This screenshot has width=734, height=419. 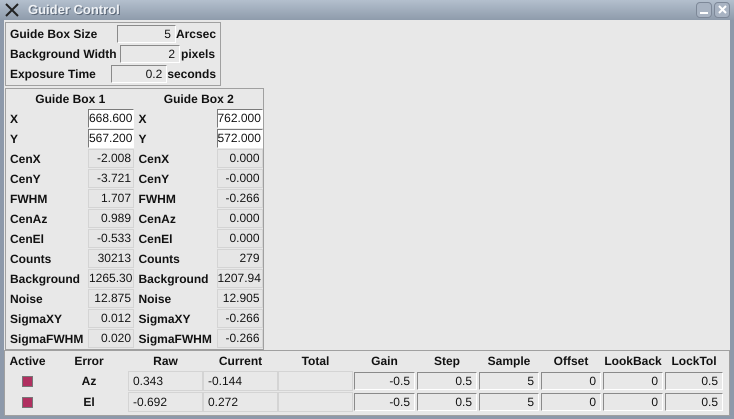 What do you see at coordinates (446, 361) in the screenshot?
I see `column-heading: Step` at bounding box center [446, 361].